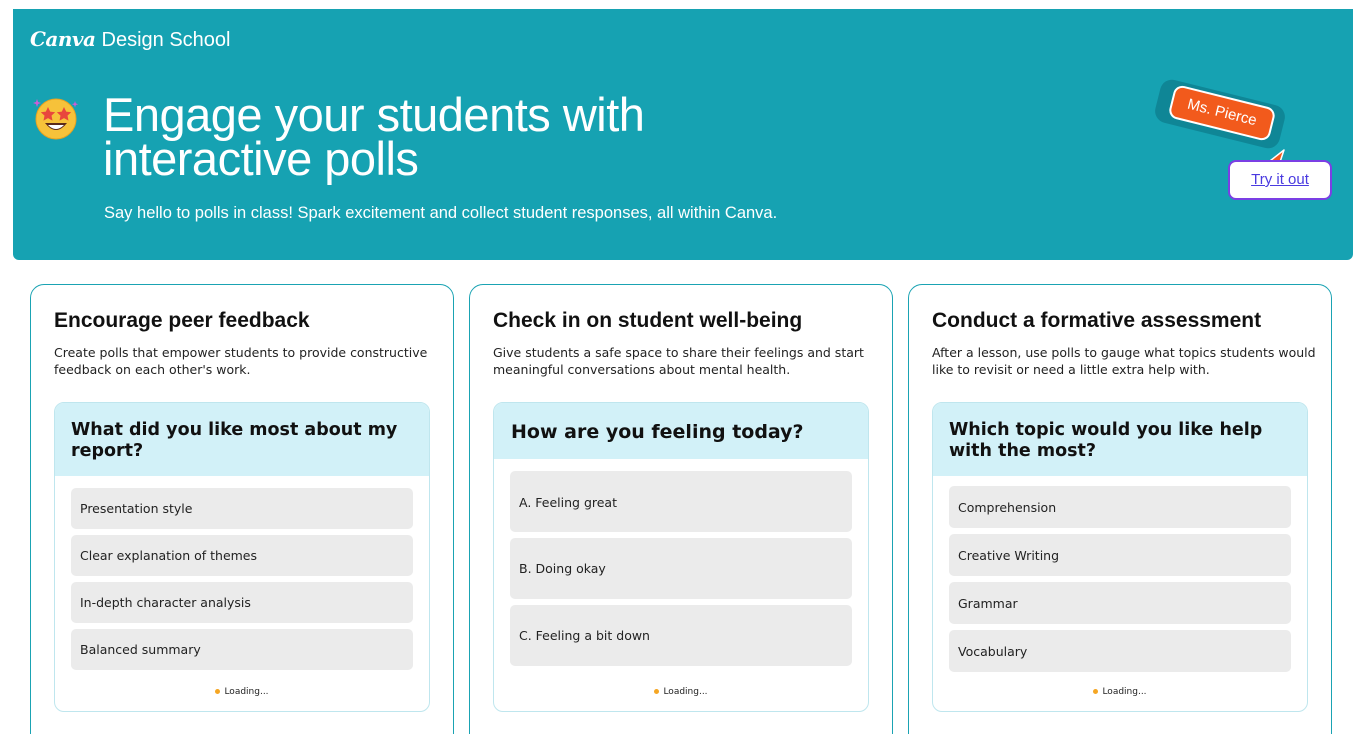  I want to click on name-tag: Ms. Pierce, so click(1224, 114).